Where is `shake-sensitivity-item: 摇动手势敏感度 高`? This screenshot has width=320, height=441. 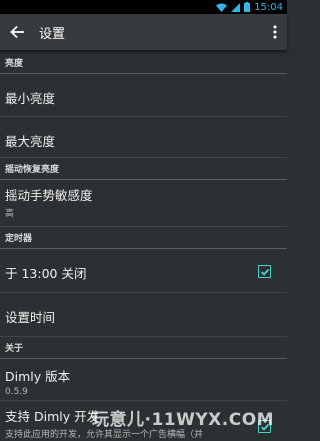 shake-sensitivity-item: 摇动手势敏感度 高 is located at coordinates (143, 203).